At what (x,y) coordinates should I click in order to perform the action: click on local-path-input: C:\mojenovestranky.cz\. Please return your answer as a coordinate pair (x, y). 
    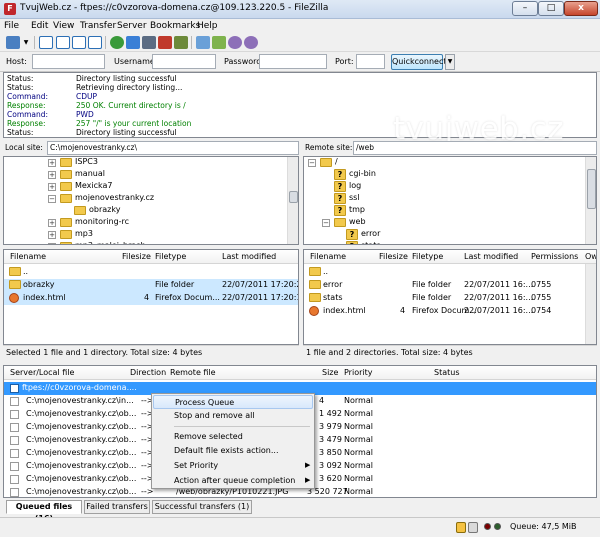
    Looking at the image, I should click on (173, 148).